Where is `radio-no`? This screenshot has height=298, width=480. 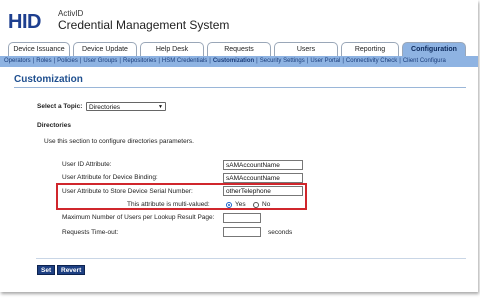
radio-no is located at coordinates (256, 205).